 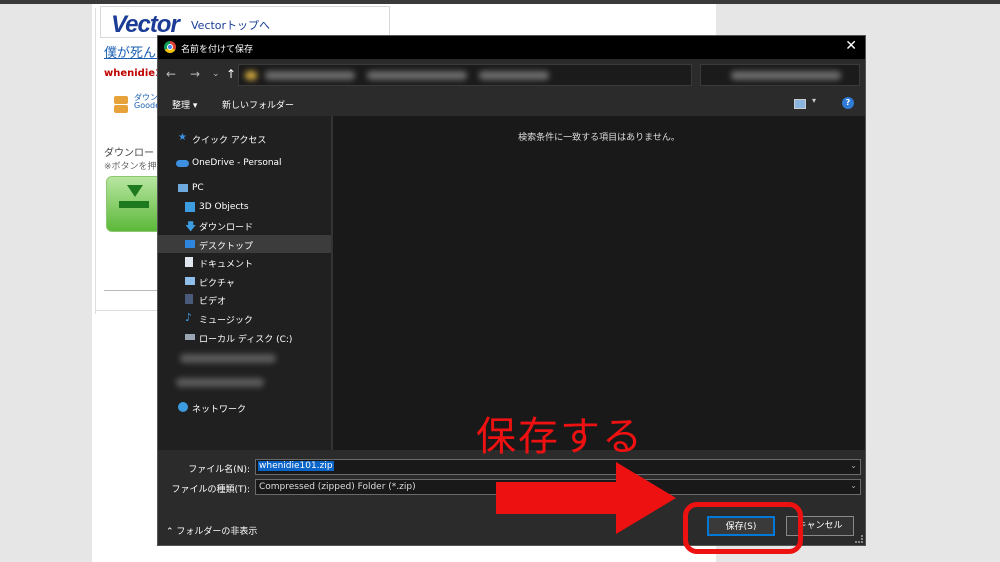 I want to click on cube-icon, so click(x=190, y=207).